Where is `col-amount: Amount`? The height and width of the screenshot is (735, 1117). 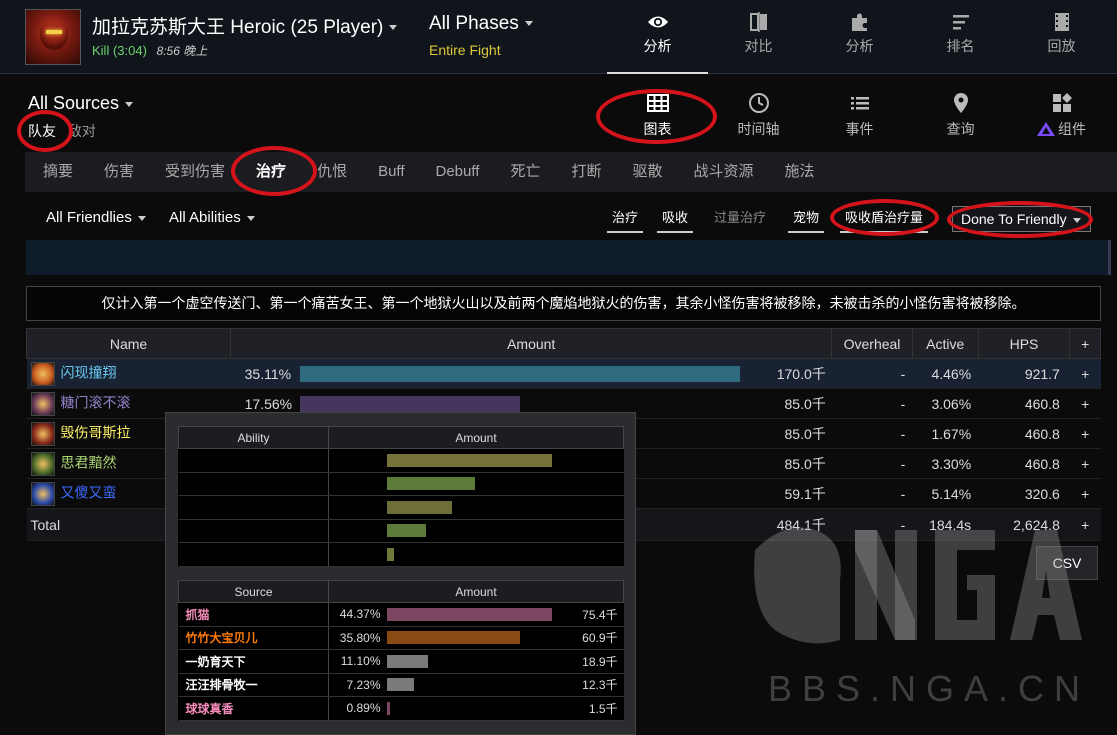 col-amount: Amount is located at coordinates (531, 343).